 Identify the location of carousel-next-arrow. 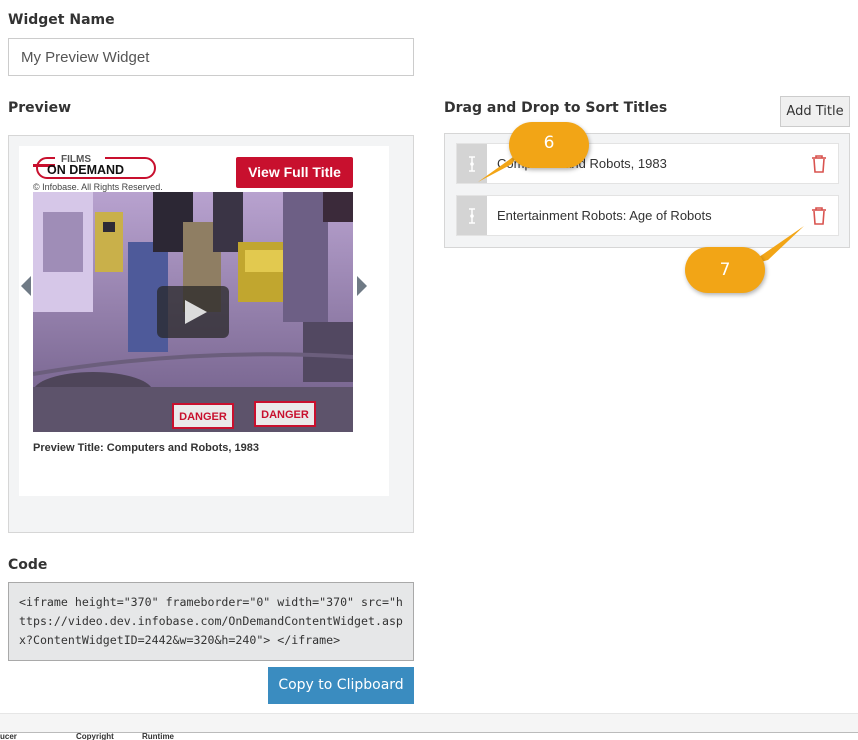
(362, 286).